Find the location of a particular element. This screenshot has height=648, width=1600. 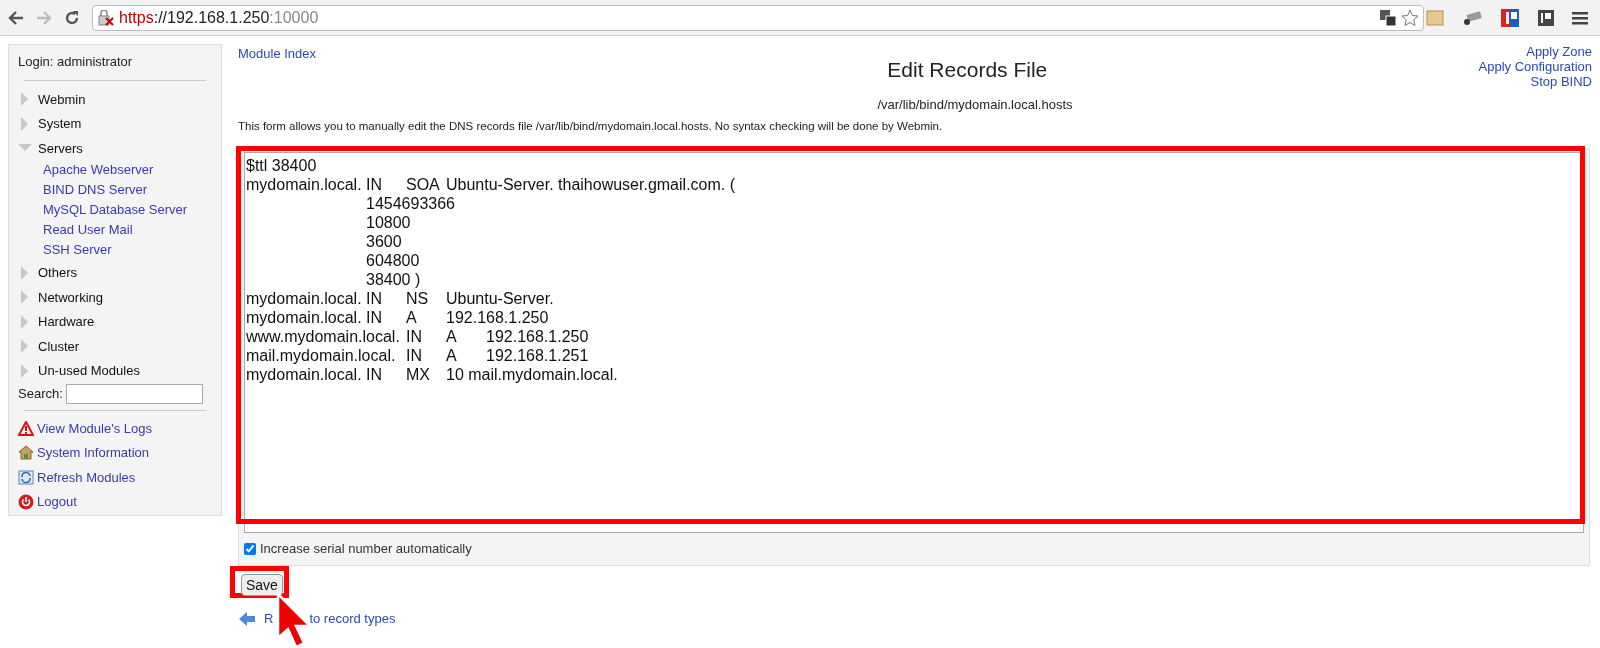

description-text: This form allows you to manually edit the DNS records file /var/lib/bind/mydomain.local.hosts. No syntax checking will be done by Webmin. is located at coordinates (591, 126).